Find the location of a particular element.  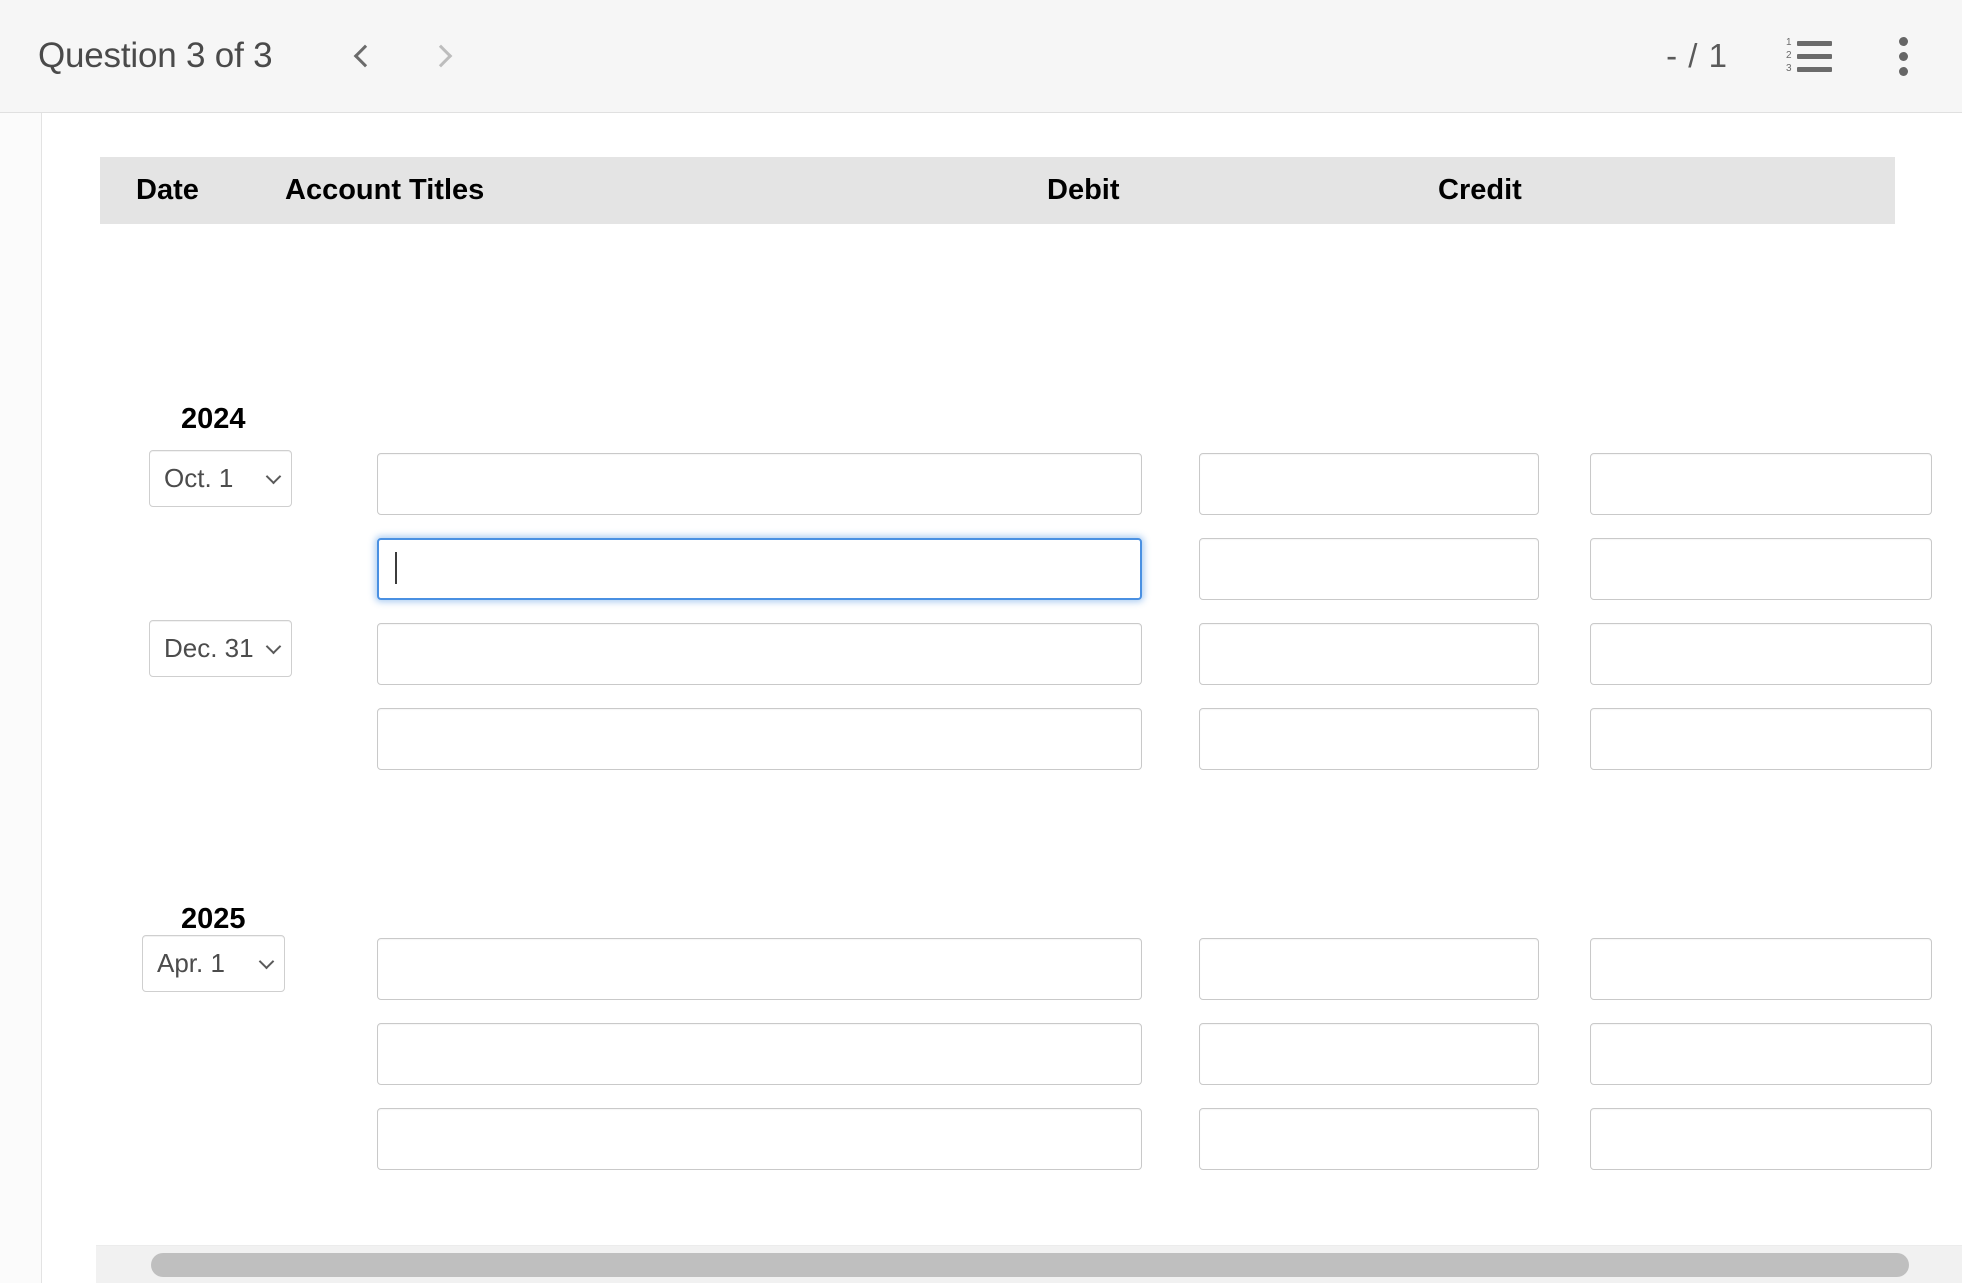

date-select-row-1: Oct. 1 is located at coordinates (220, 478).